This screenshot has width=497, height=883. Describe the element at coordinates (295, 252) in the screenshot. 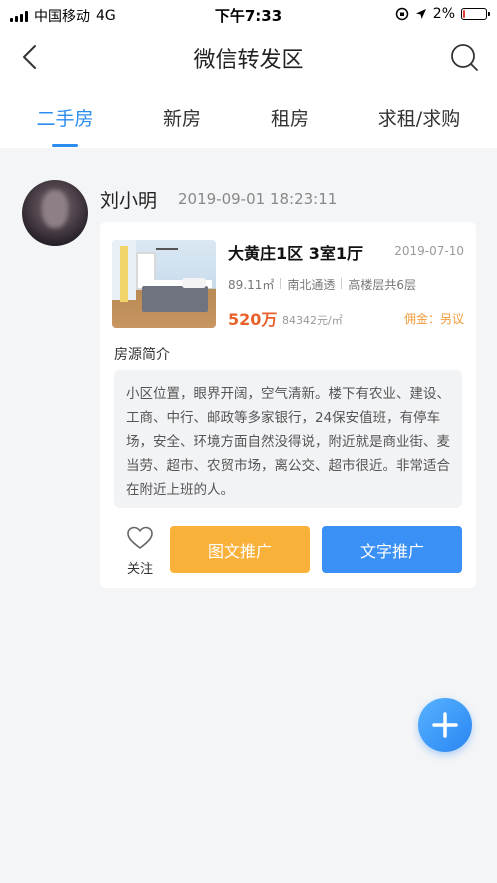

I see `listing-title: 大黄庄1区 3室1厅` at that location.